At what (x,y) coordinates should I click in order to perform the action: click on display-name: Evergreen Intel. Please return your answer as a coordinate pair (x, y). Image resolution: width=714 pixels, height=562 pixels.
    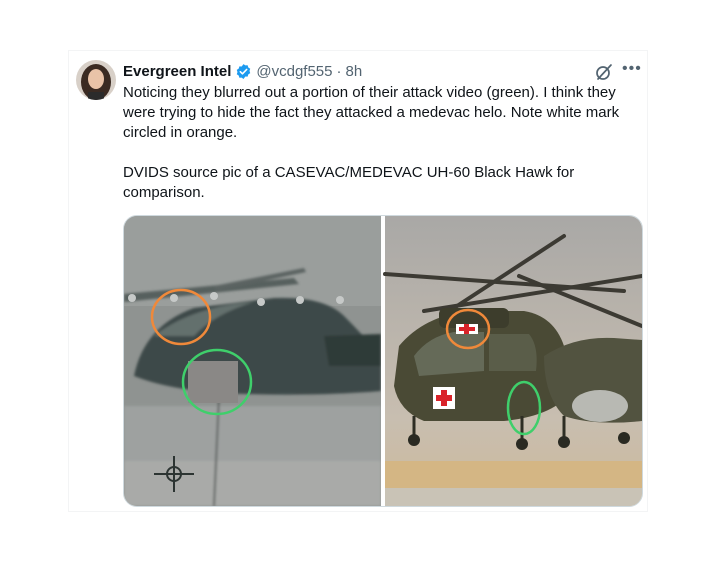
    Looking at the image, I should click on (177, 71).